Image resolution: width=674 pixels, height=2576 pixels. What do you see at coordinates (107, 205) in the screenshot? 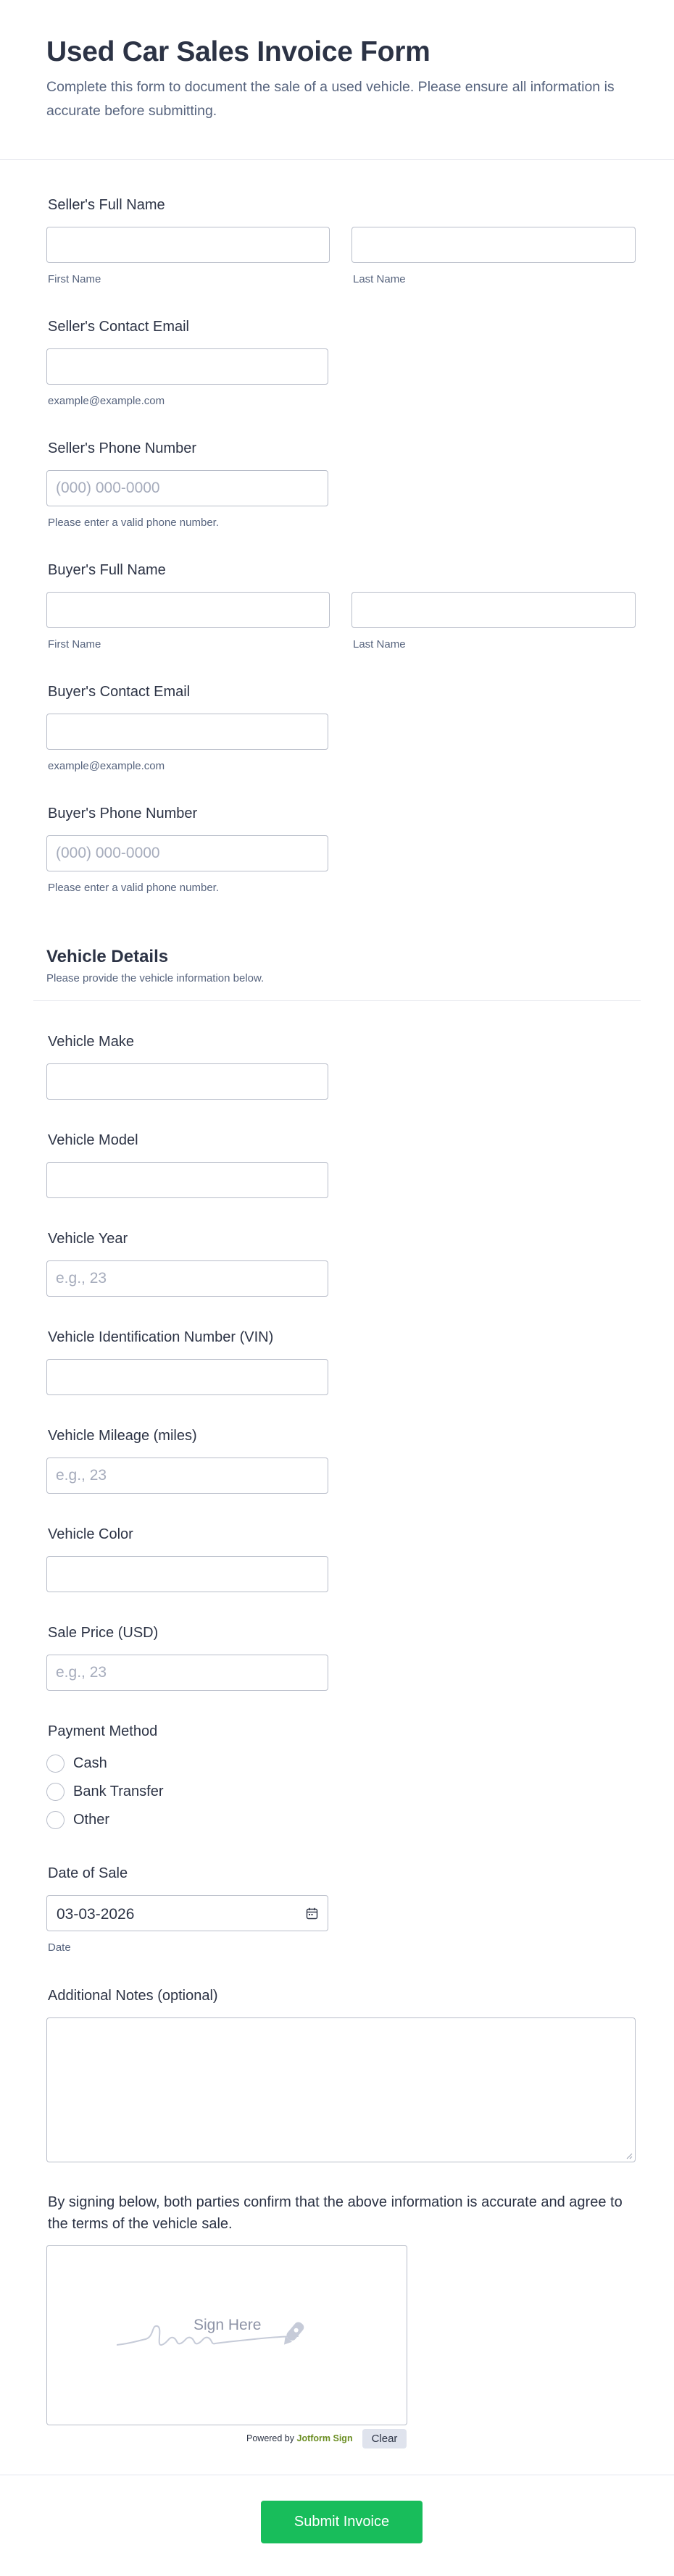
I see `seller-name-label: Seller's Full Name` at bounding box center [107, 205].